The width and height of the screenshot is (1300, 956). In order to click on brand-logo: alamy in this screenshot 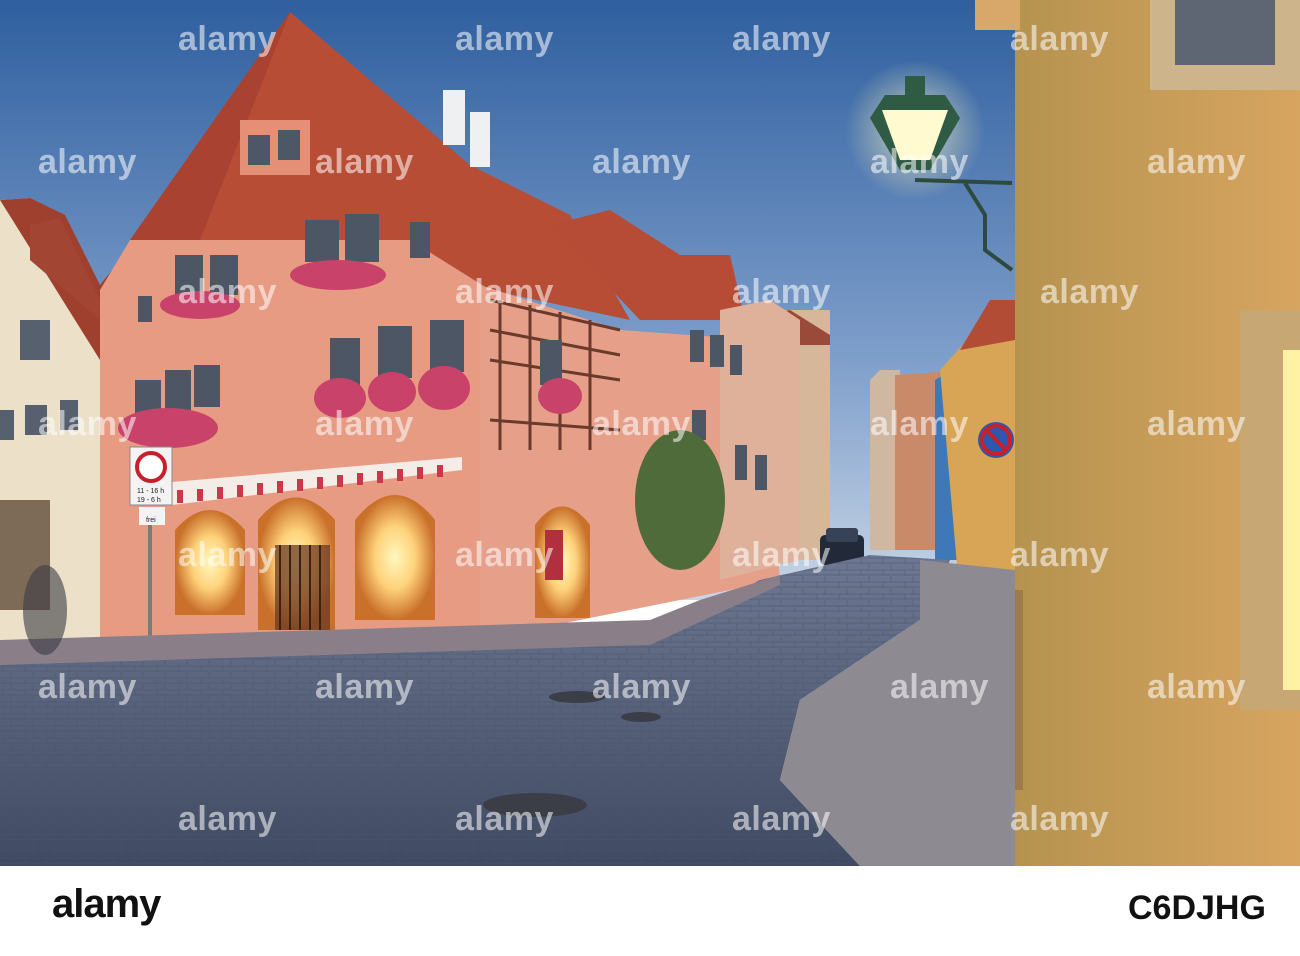, I will do `click(106, 904)`.